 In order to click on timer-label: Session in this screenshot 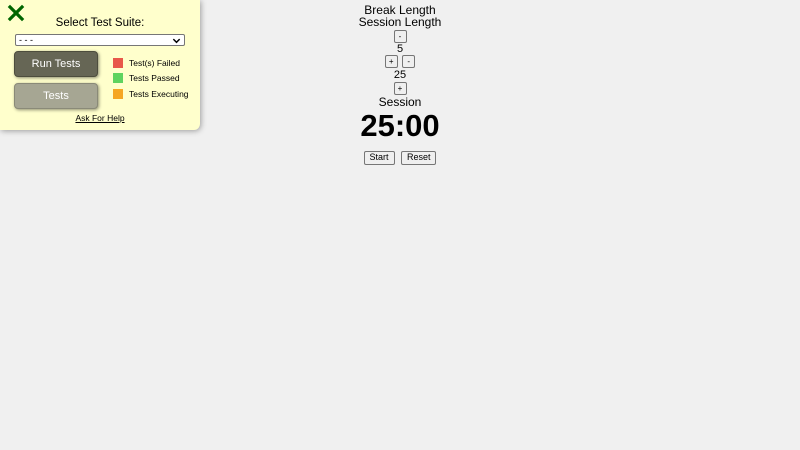, I will do `click(400, 102)`.